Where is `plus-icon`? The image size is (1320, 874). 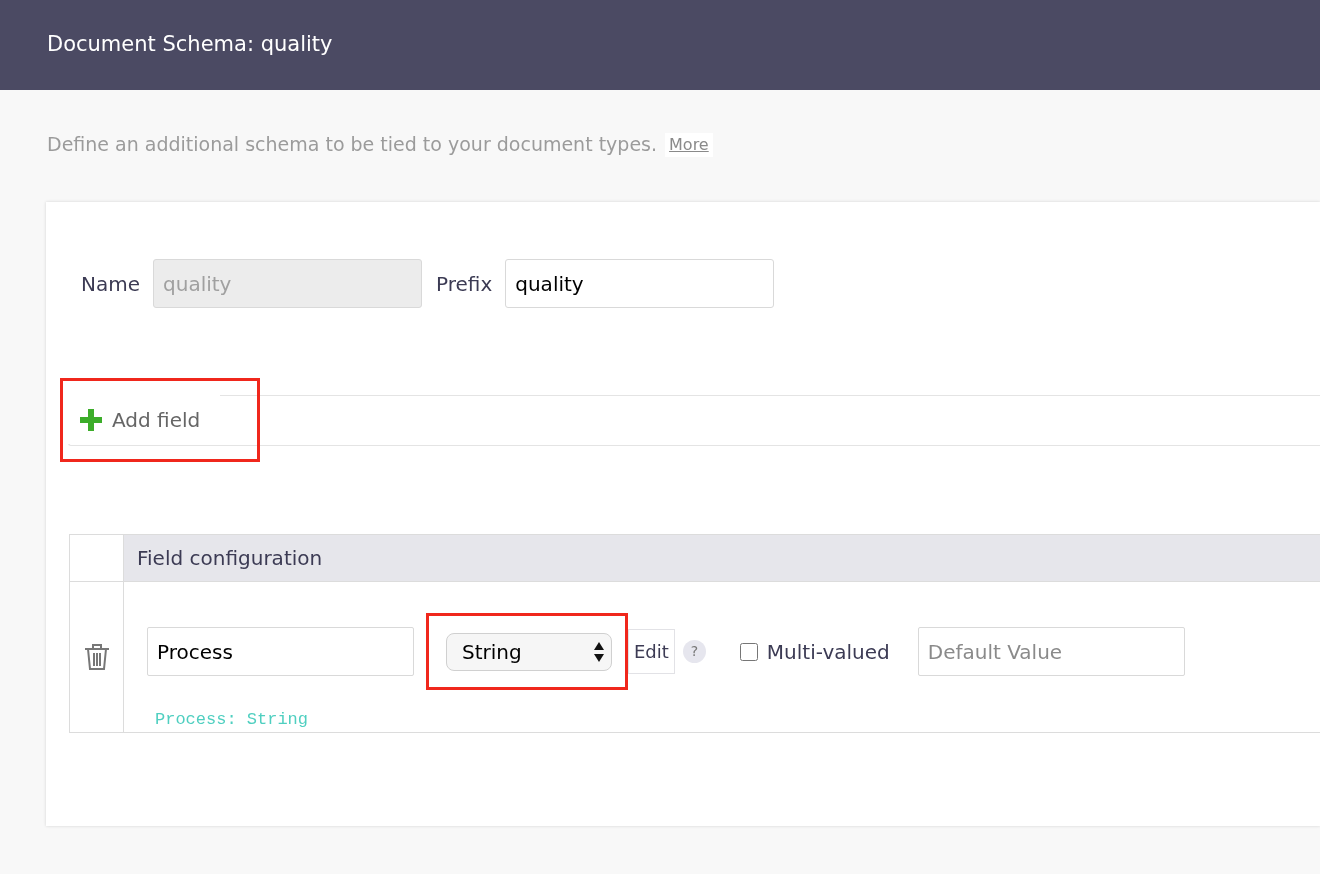 plus-icon is located at coordinates (91, 419).